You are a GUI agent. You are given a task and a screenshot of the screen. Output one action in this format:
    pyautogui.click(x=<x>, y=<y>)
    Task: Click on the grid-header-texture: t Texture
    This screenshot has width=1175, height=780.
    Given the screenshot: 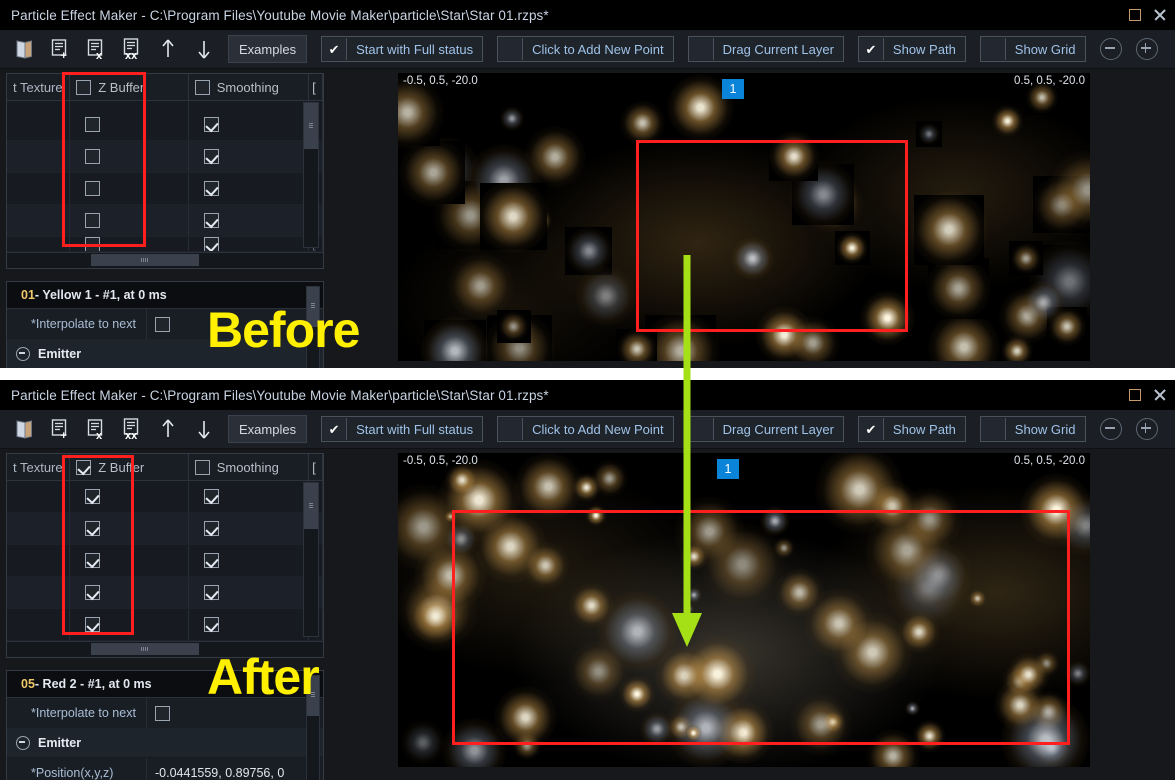 What is the action you would take?
    pyautogui.click(x=39, y=467)
    